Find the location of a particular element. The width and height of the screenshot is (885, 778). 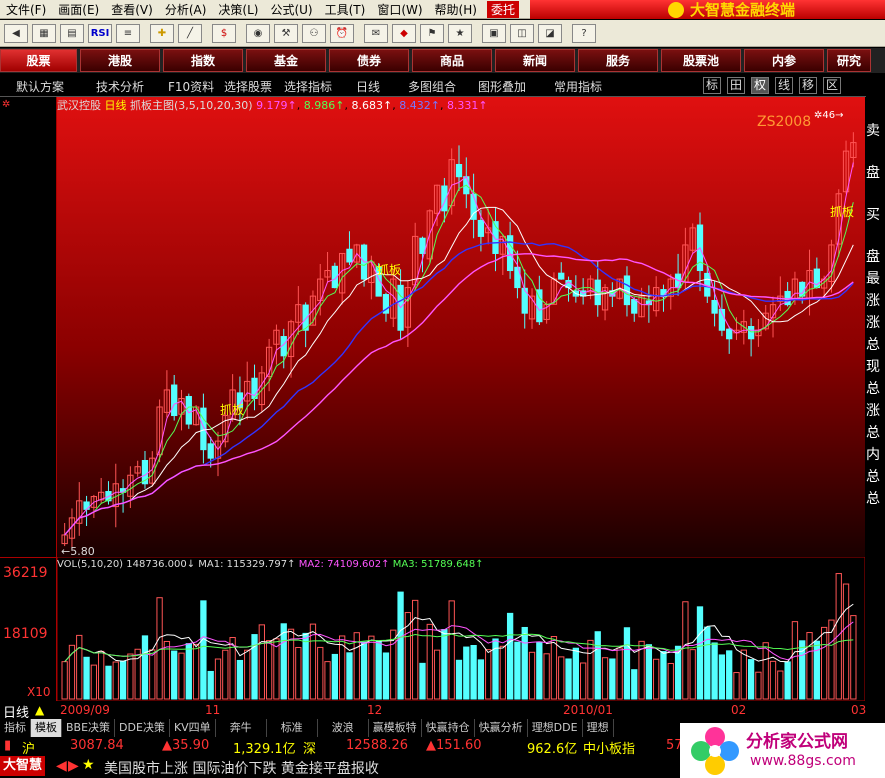

news-icon: ✉ is located at coordinates (376, 33).